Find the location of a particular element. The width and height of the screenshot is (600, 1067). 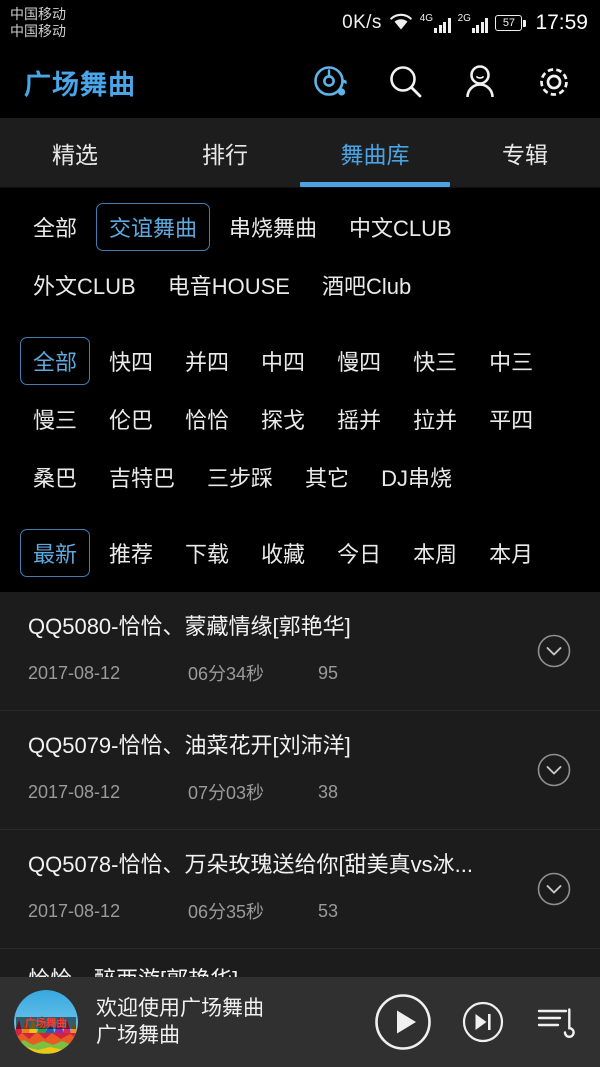

filter-chip-sort-3: 收藏 is located at coordinates (283, 553).